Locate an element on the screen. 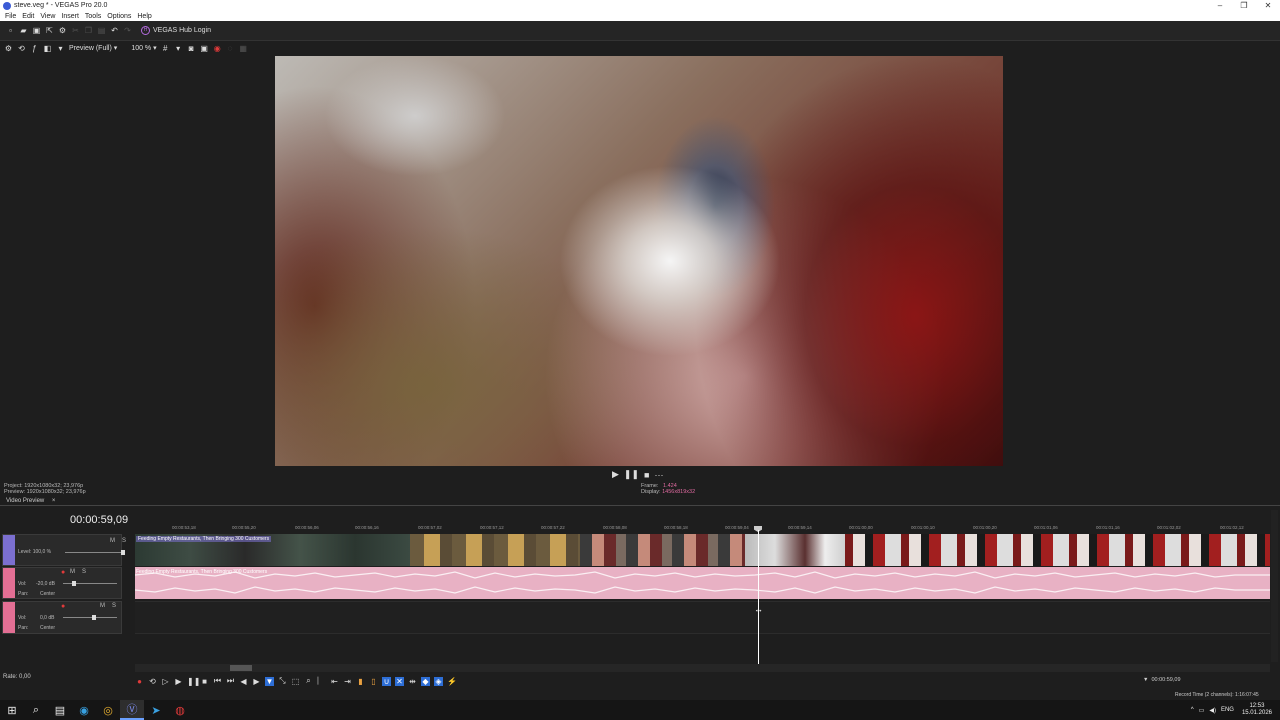  edit-tool-icon: ▼ is located at coordinates (269, 681).